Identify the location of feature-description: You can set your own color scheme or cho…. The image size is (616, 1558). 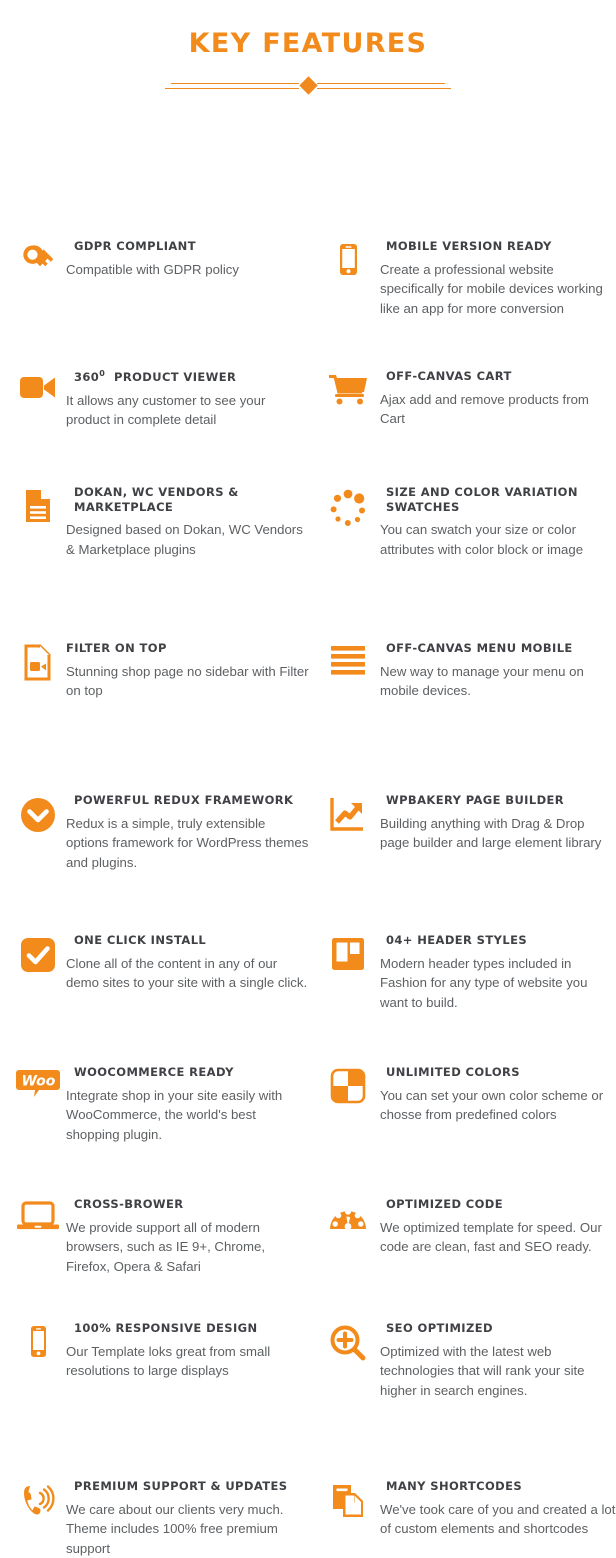
(492, 1105).